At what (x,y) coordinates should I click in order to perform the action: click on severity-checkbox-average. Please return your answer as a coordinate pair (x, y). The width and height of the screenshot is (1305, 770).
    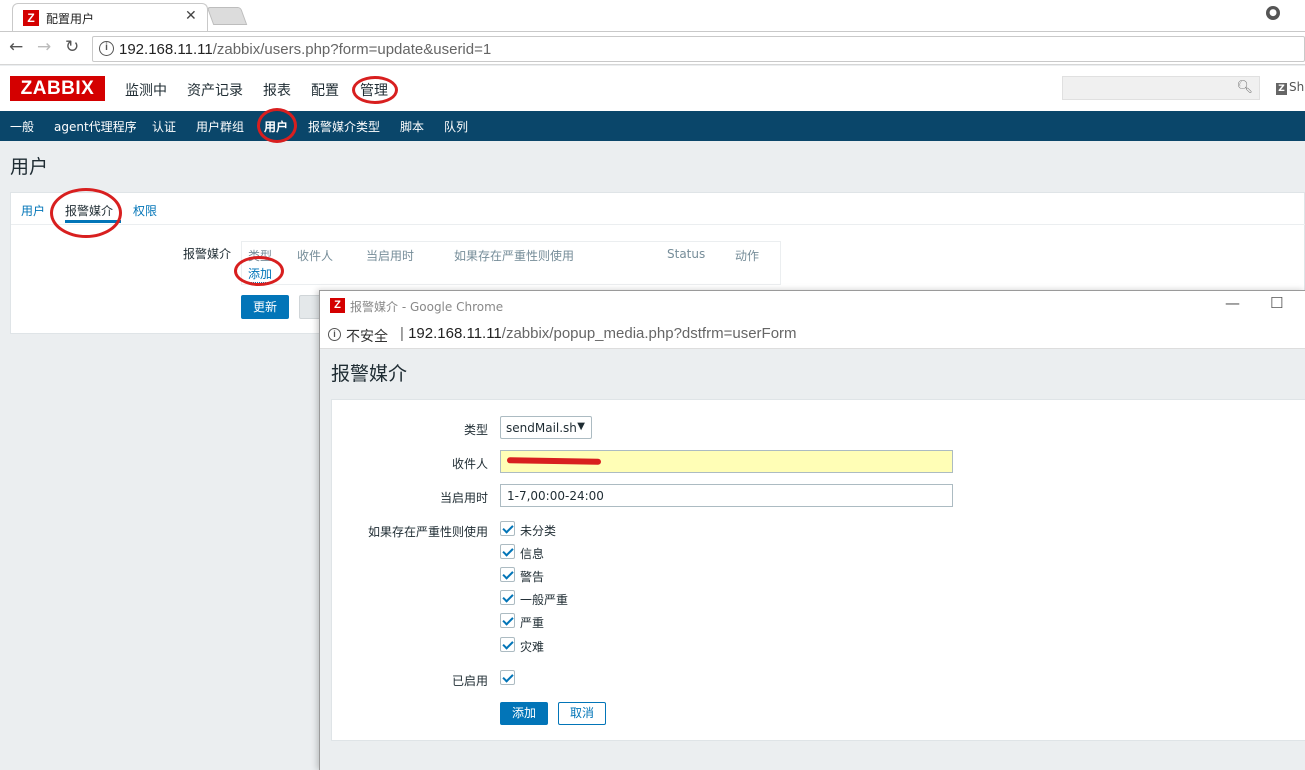
    Looking at the image, I should click on (507, 597).